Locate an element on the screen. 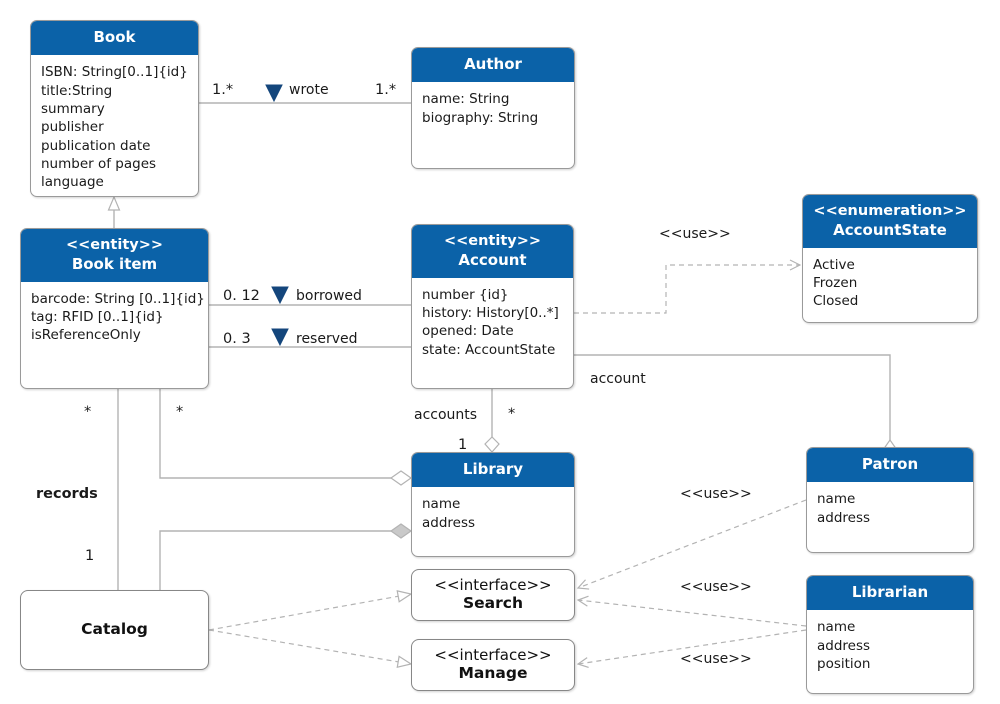  class-patron-header: Patron is located at coordinates (890, 465).